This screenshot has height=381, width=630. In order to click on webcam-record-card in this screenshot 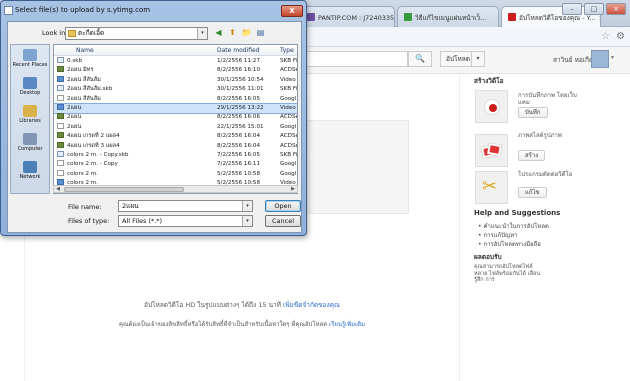, I will do `click(491, 106)`.